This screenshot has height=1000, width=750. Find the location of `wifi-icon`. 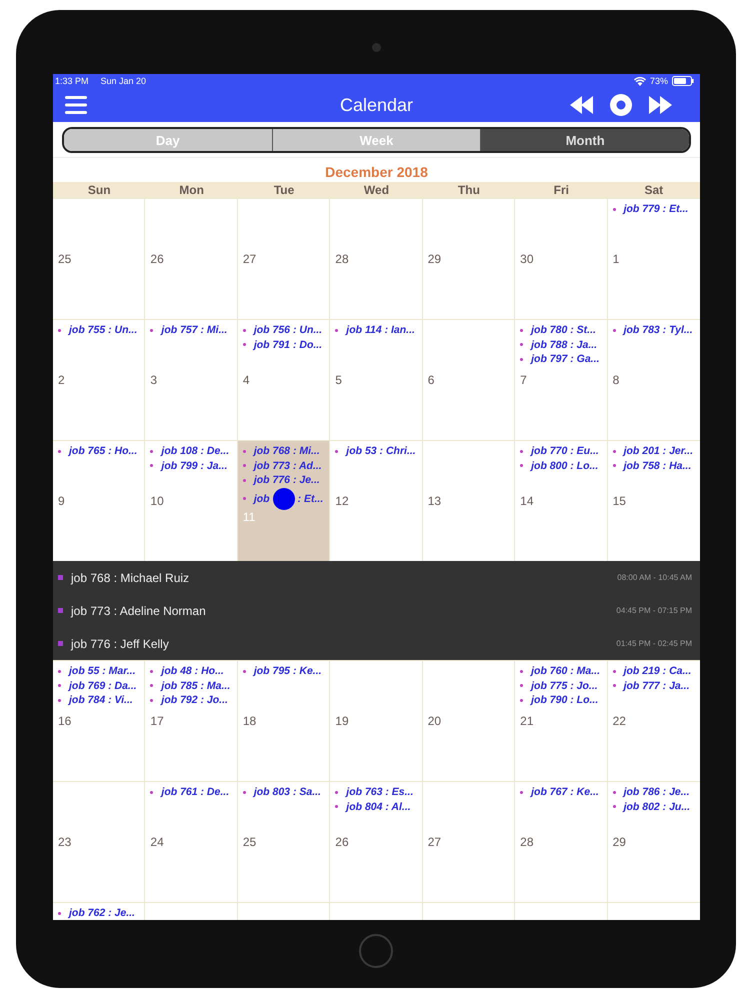

wifi-icon is located at coordinates (640, 81).